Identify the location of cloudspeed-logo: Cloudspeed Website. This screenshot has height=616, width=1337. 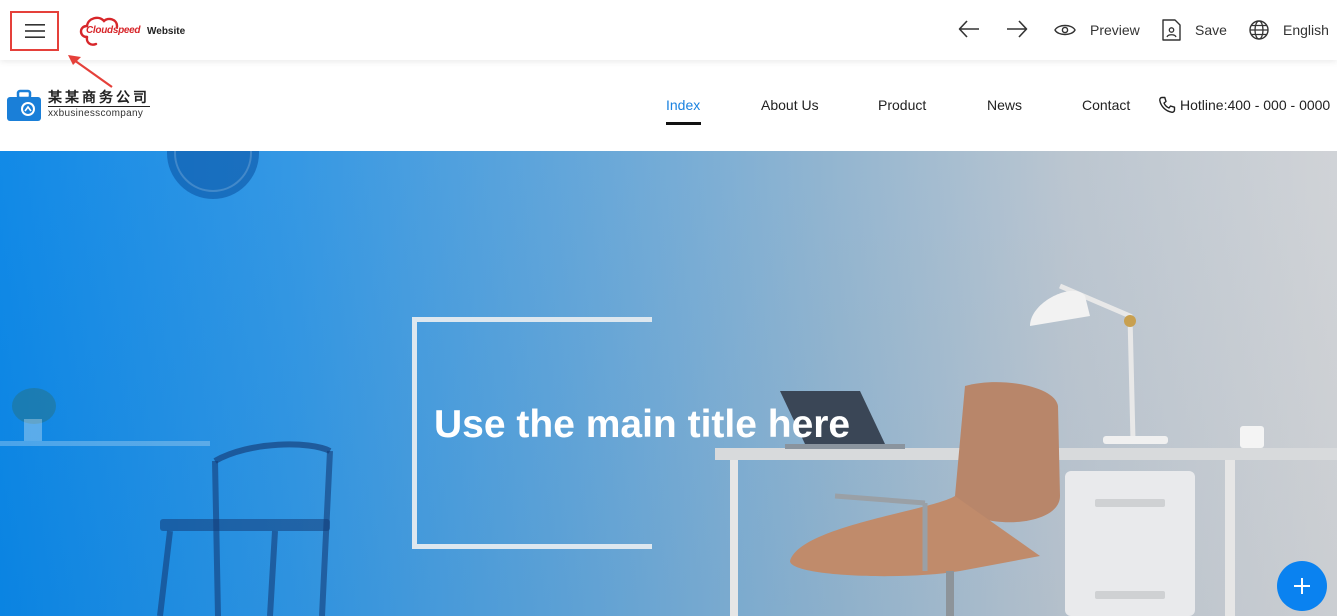
(131, 31).